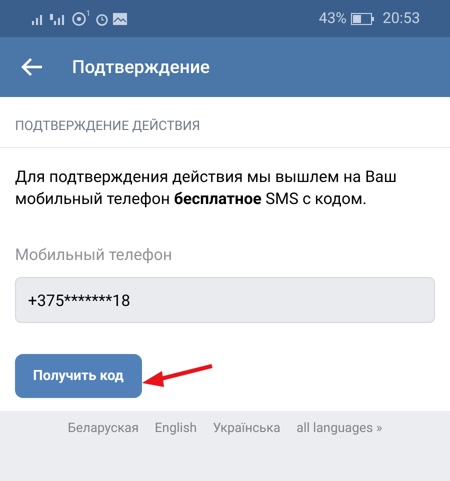 The width and height of the screenshot is (450, 481). Describe the element at coordinates (88, 14) in the screenshot. I see `notification-count: 1` at that location.